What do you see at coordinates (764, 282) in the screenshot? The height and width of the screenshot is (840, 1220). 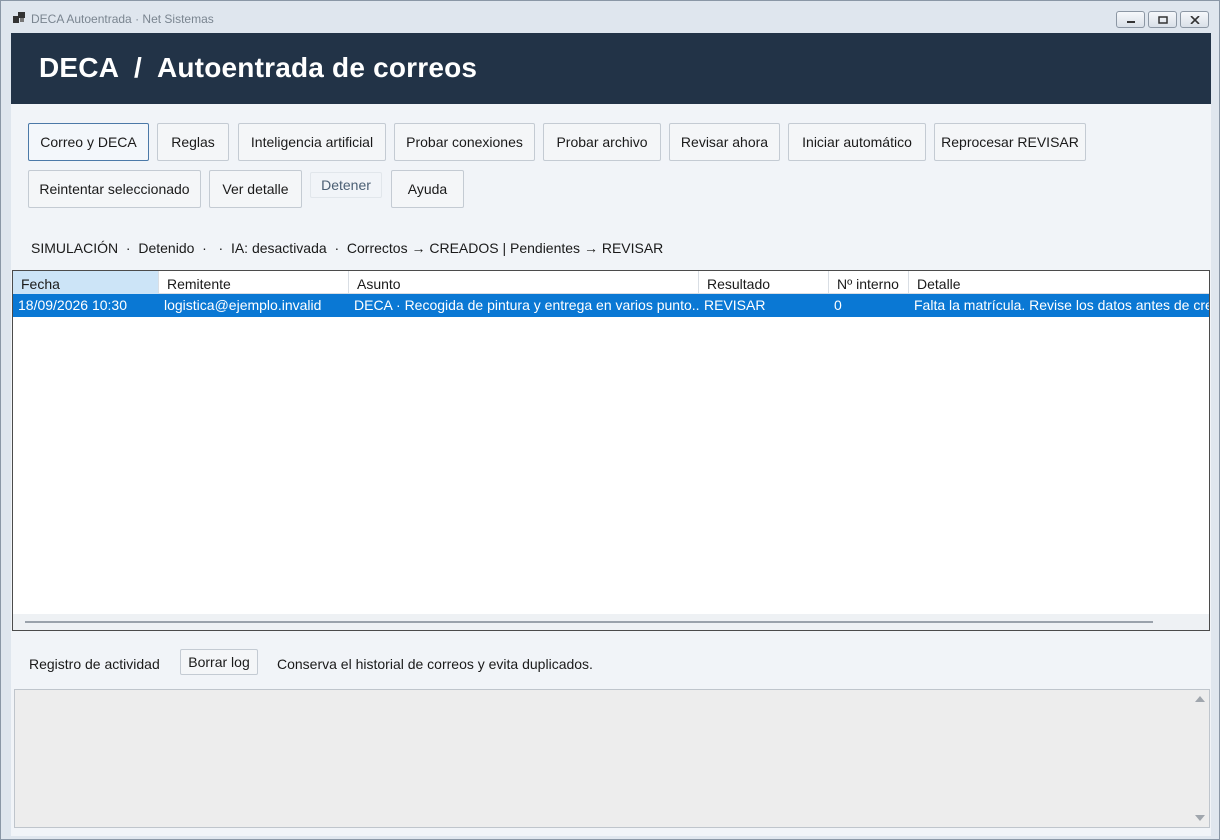 I see `column-header-resultado: Resultado` at bounding box center [764, 282].